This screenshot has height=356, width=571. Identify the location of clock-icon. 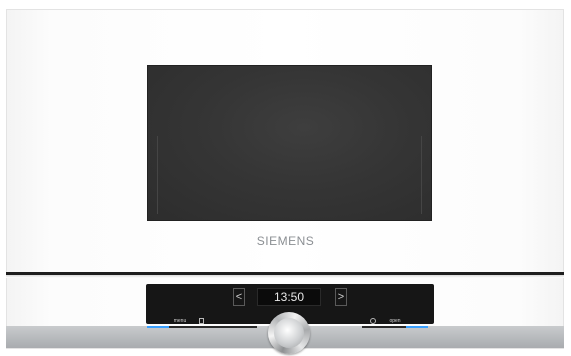
(373, 321).